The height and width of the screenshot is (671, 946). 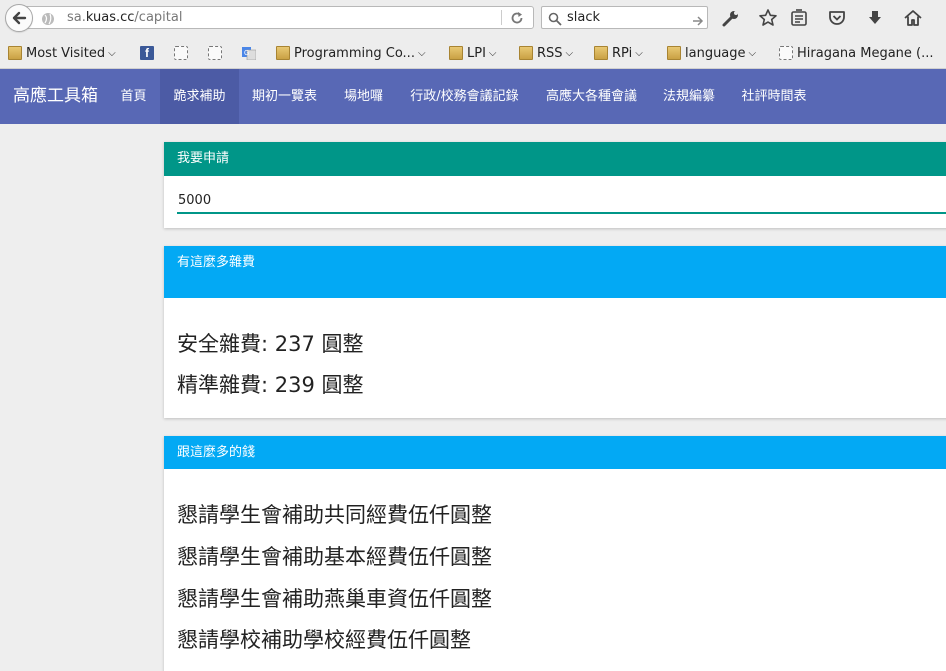 What do you see at coordinates (280, 17) in the screenshot?
I see `url-bar: sa.kuas.cc/capital` at bounding box center [280, 17].